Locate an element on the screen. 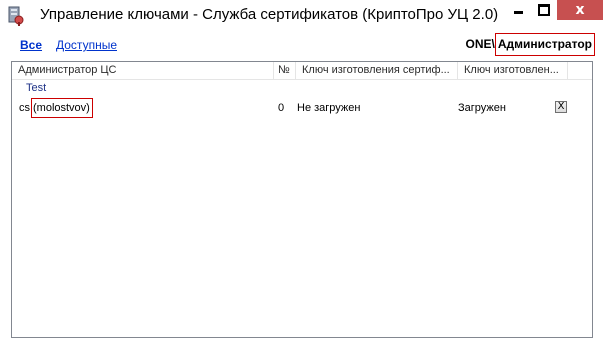 This screenshot has width=603, height=349. minimize-icon is located at coordinates (518, 12).